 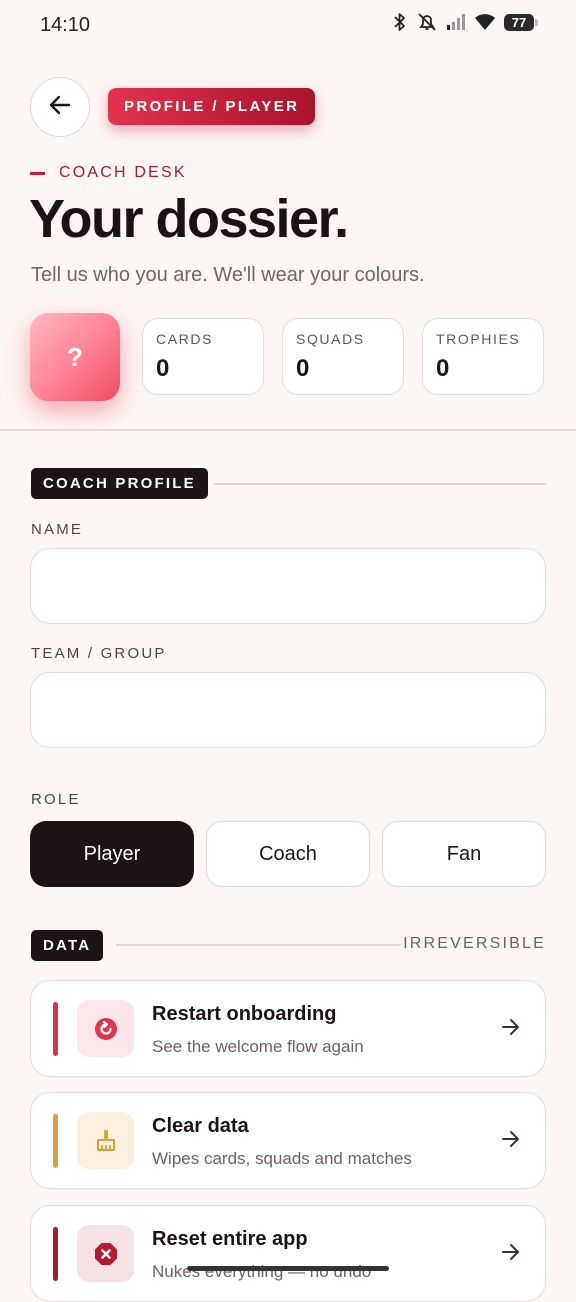 What do you see at coordinates (185, 339) in the screenshot?
I see `stat-label: CARDS` at bounding box center [185, 339].